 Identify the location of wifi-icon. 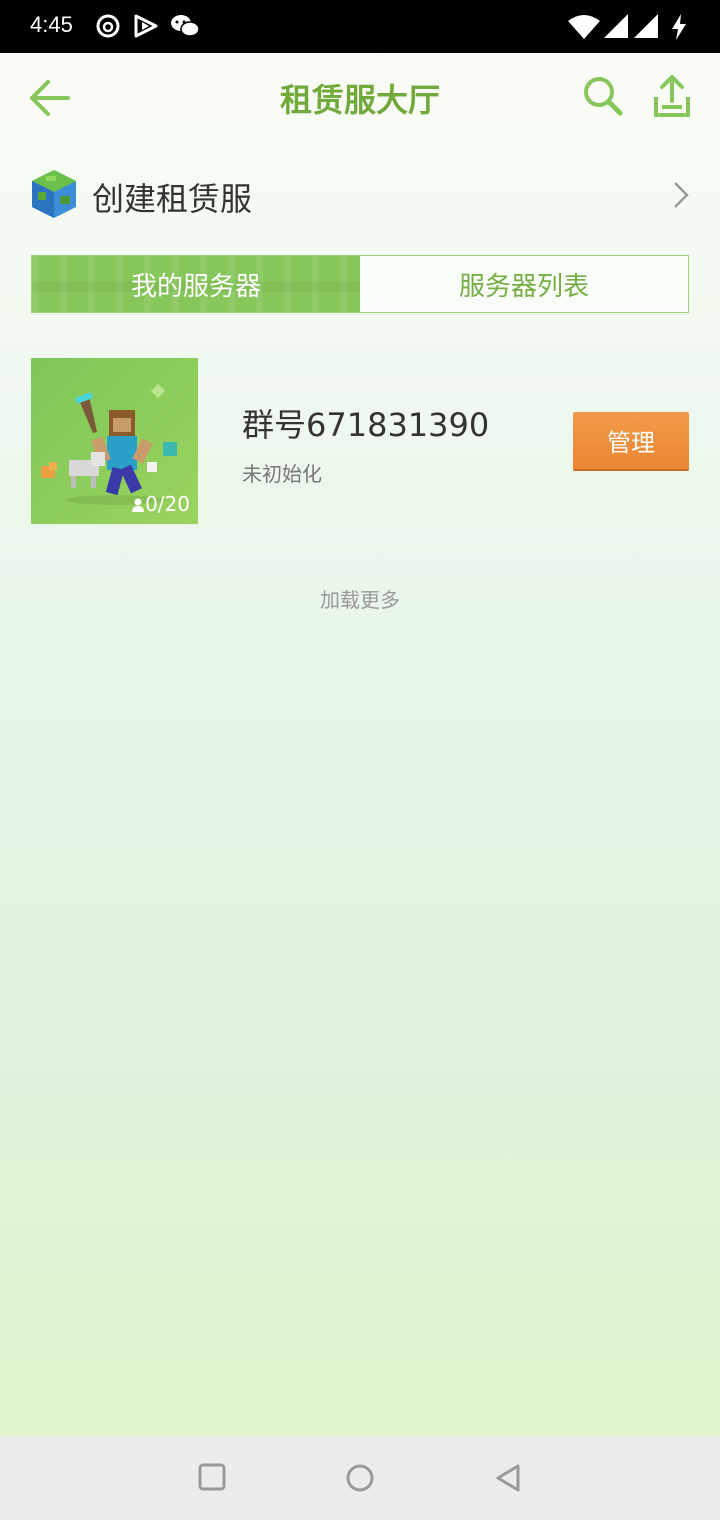
(584, 27).